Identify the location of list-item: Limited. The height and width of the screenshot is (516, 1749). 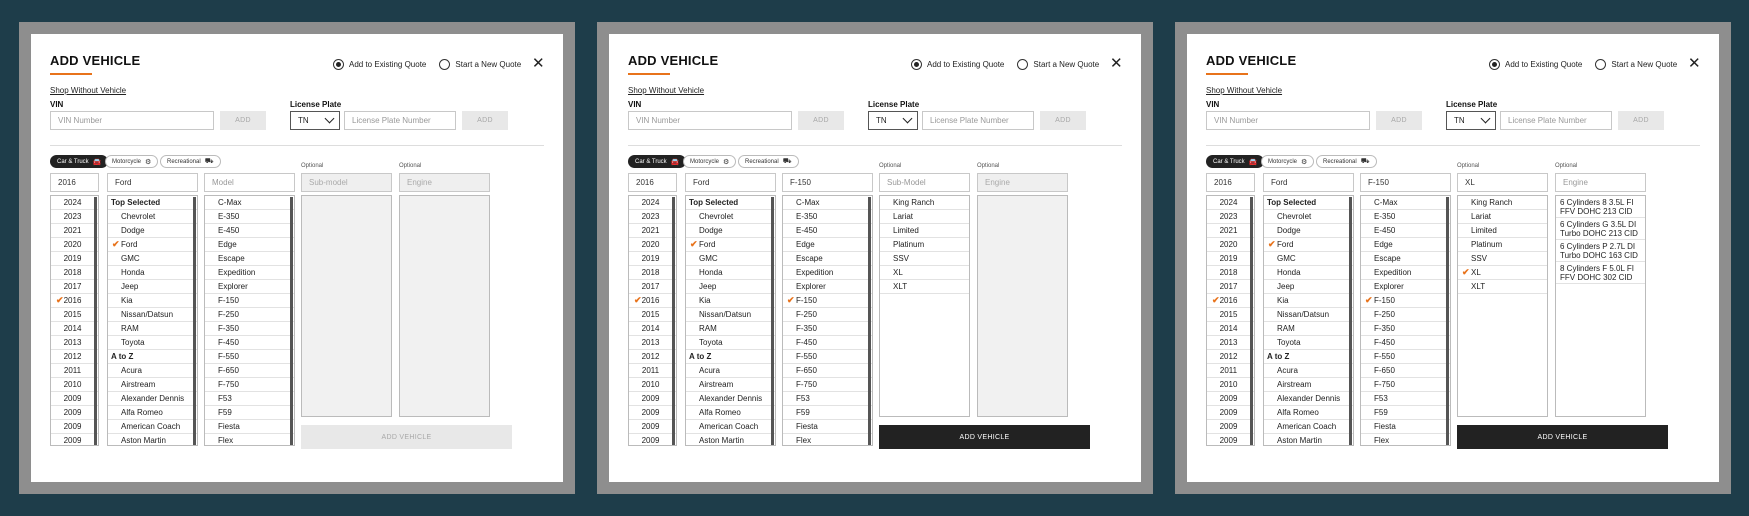
(1502, 231).